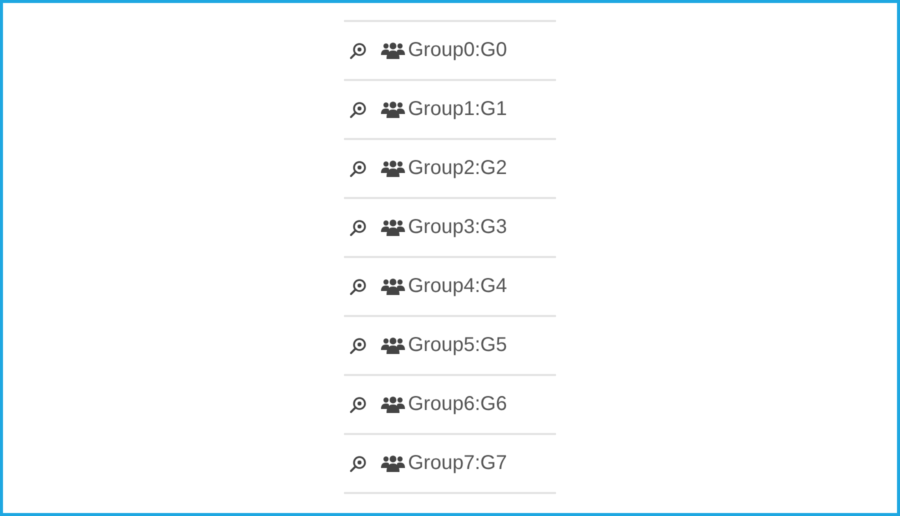 Image resolution: width=900 pixels, height=516 pixels. Describe the element at coordinates (457, 109) in the screenshot. I see `group-label: Group1:G1` at that location.